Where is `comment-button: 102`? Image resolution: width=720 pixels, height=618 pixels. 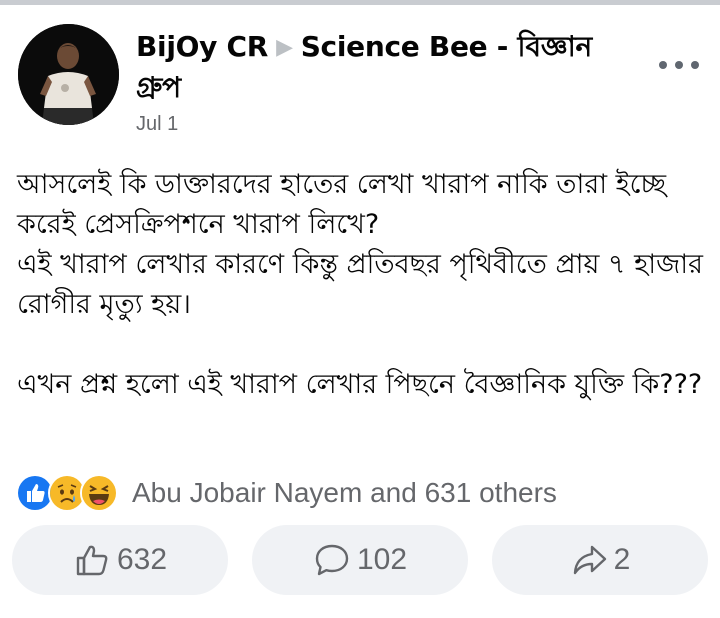
comment-button: 102 is located at coordinates (360, 560).